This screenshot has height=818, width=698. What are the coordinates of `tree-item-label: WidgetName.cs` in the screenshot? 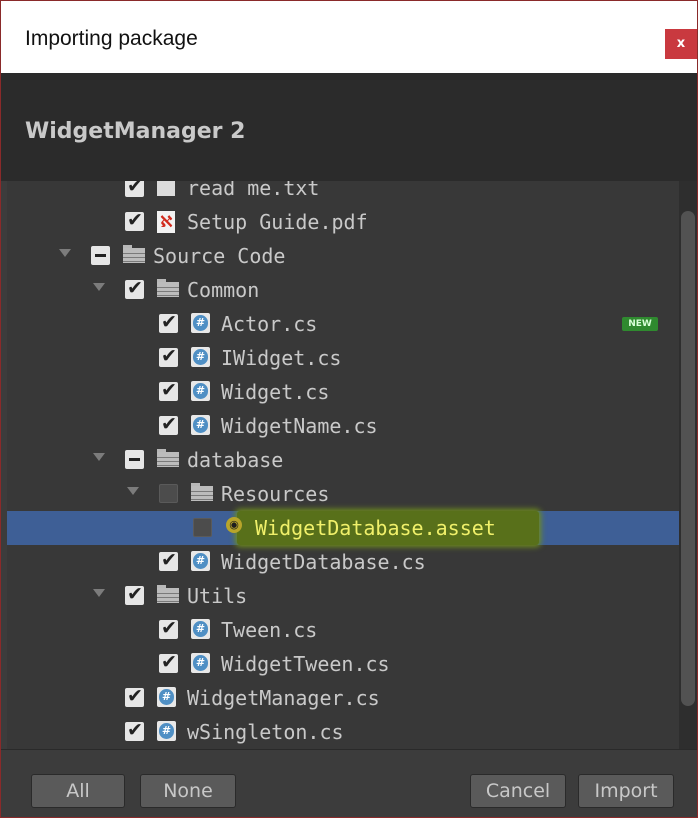 It's located at (299, 426).